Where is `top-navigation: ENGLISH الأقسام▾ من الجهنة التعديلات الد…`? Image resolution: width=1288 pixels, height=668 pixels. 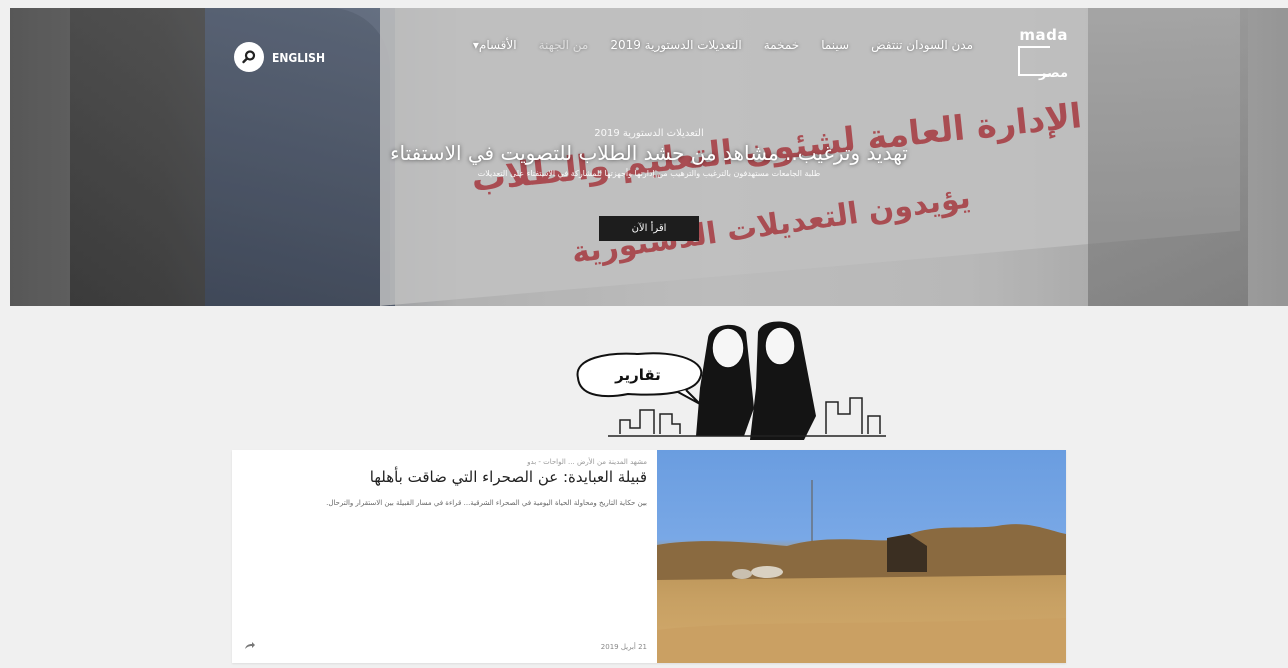 top-navigation: ENGLISH الأقسام▾ من الجهنة التعديلات الد… is located at coordinates (649, 50).